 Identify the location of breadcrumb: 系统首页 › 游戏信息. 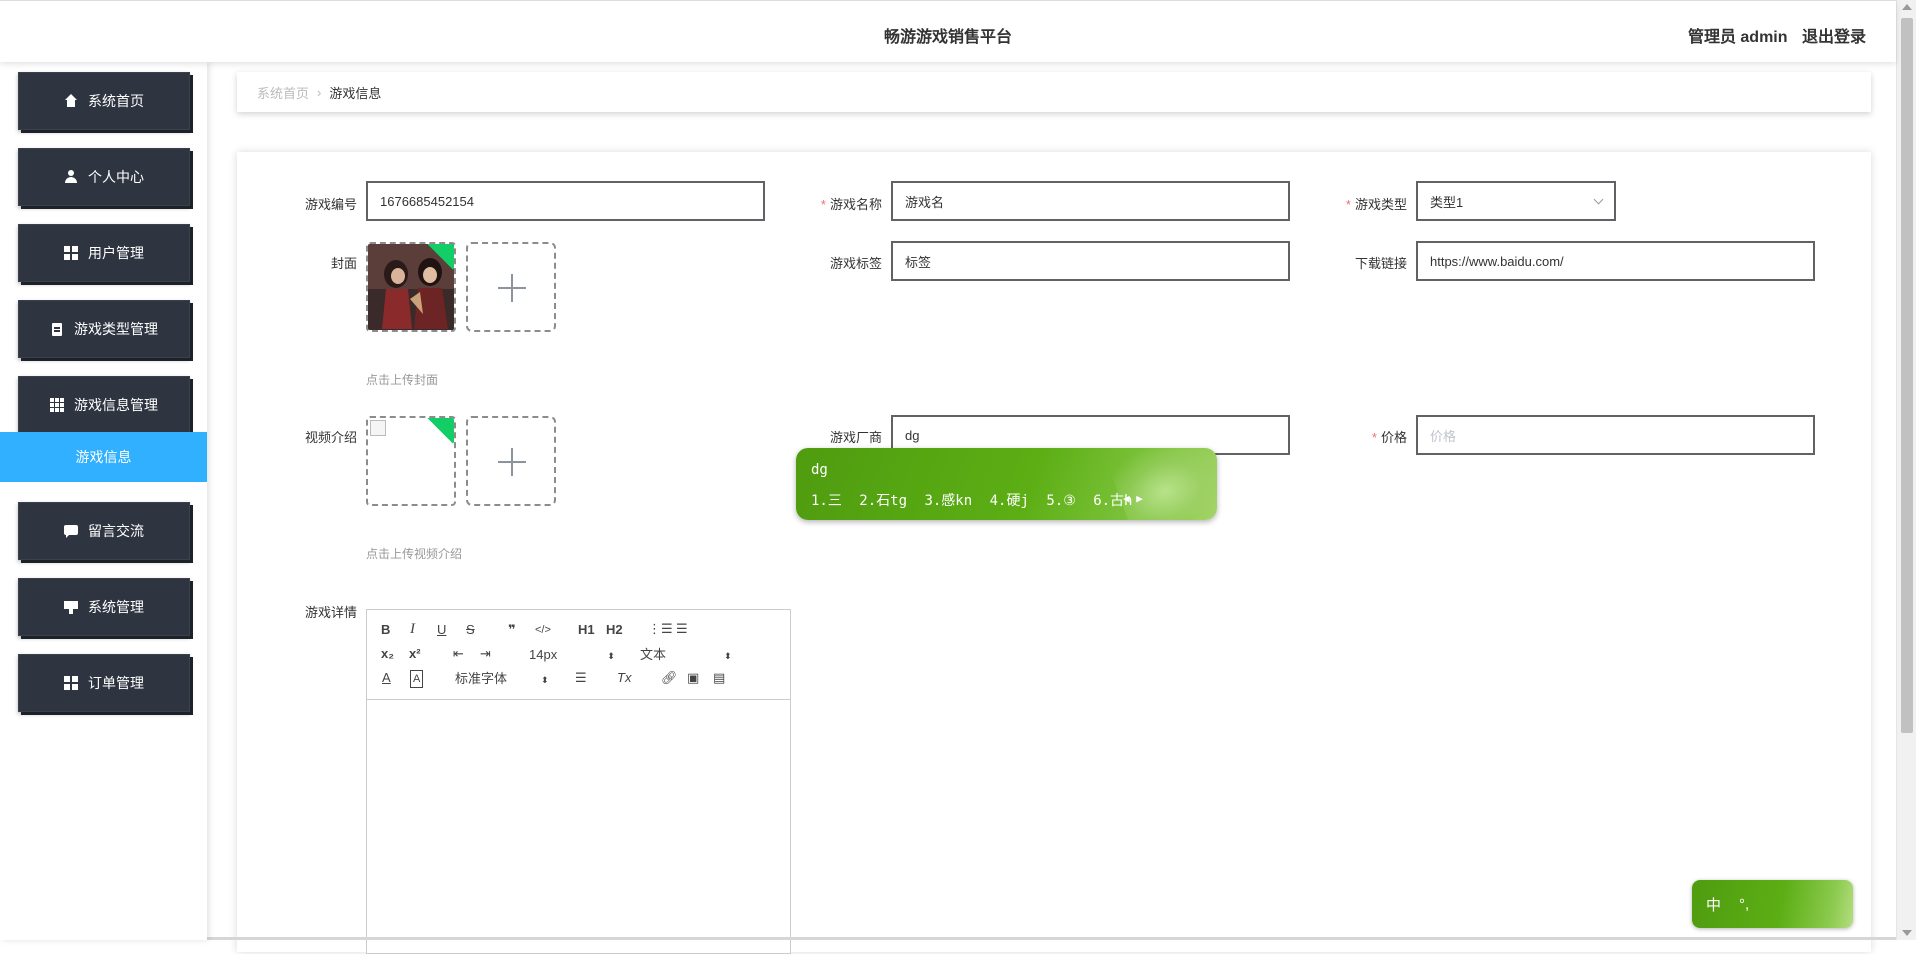
(1054, 92).